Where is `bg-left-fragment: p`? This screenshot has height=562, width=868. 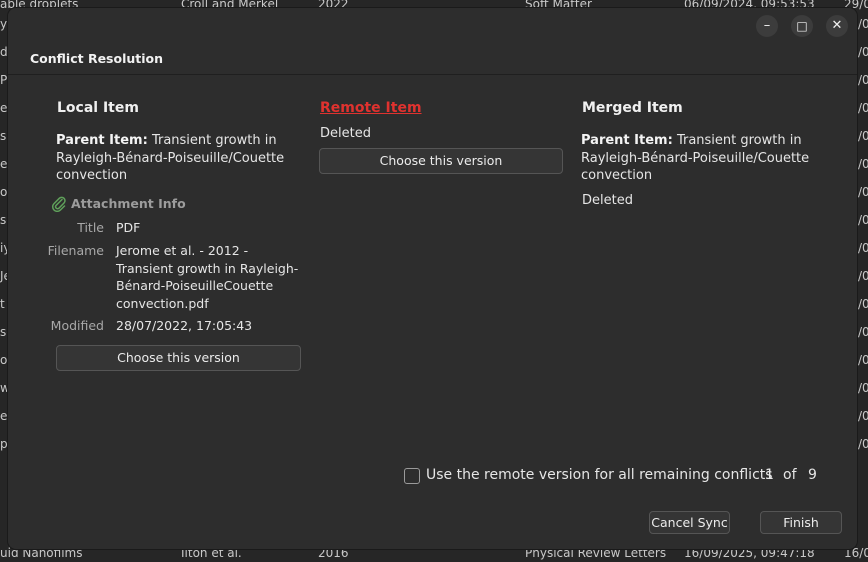 bg-left-fragment: p is located at coordinates (4, 444).